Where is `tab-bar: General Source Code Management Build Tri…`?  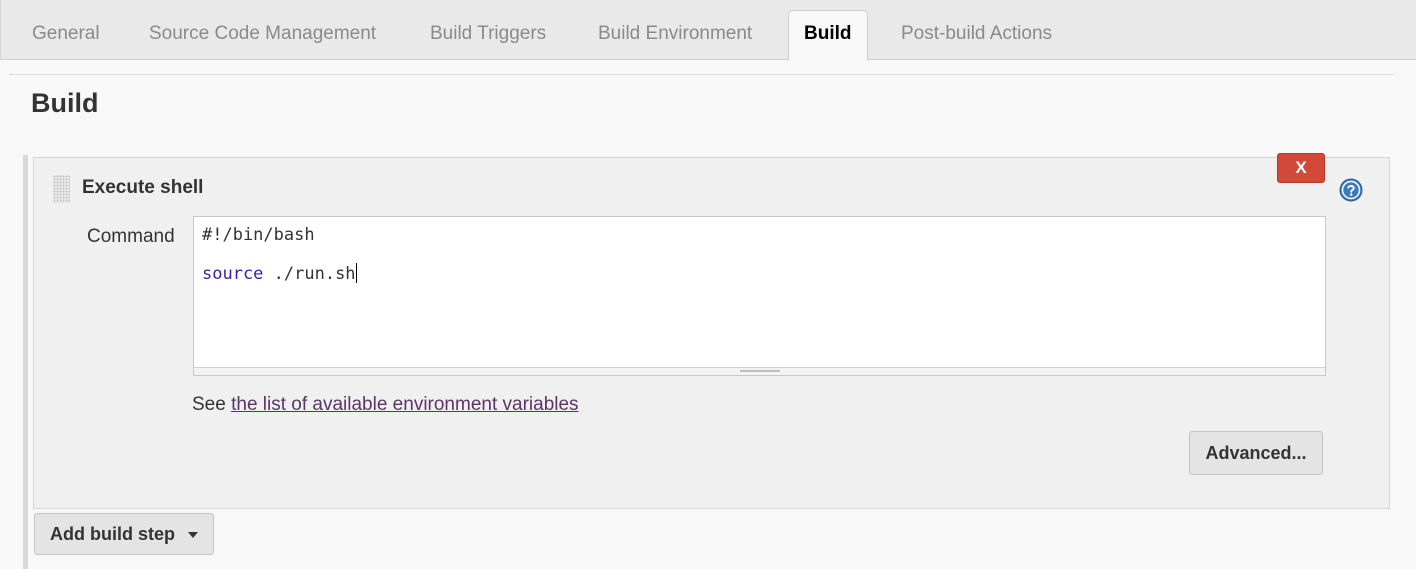 tab-bar: General Source Code Management Build Tri… is located at coordinates (708, 30).